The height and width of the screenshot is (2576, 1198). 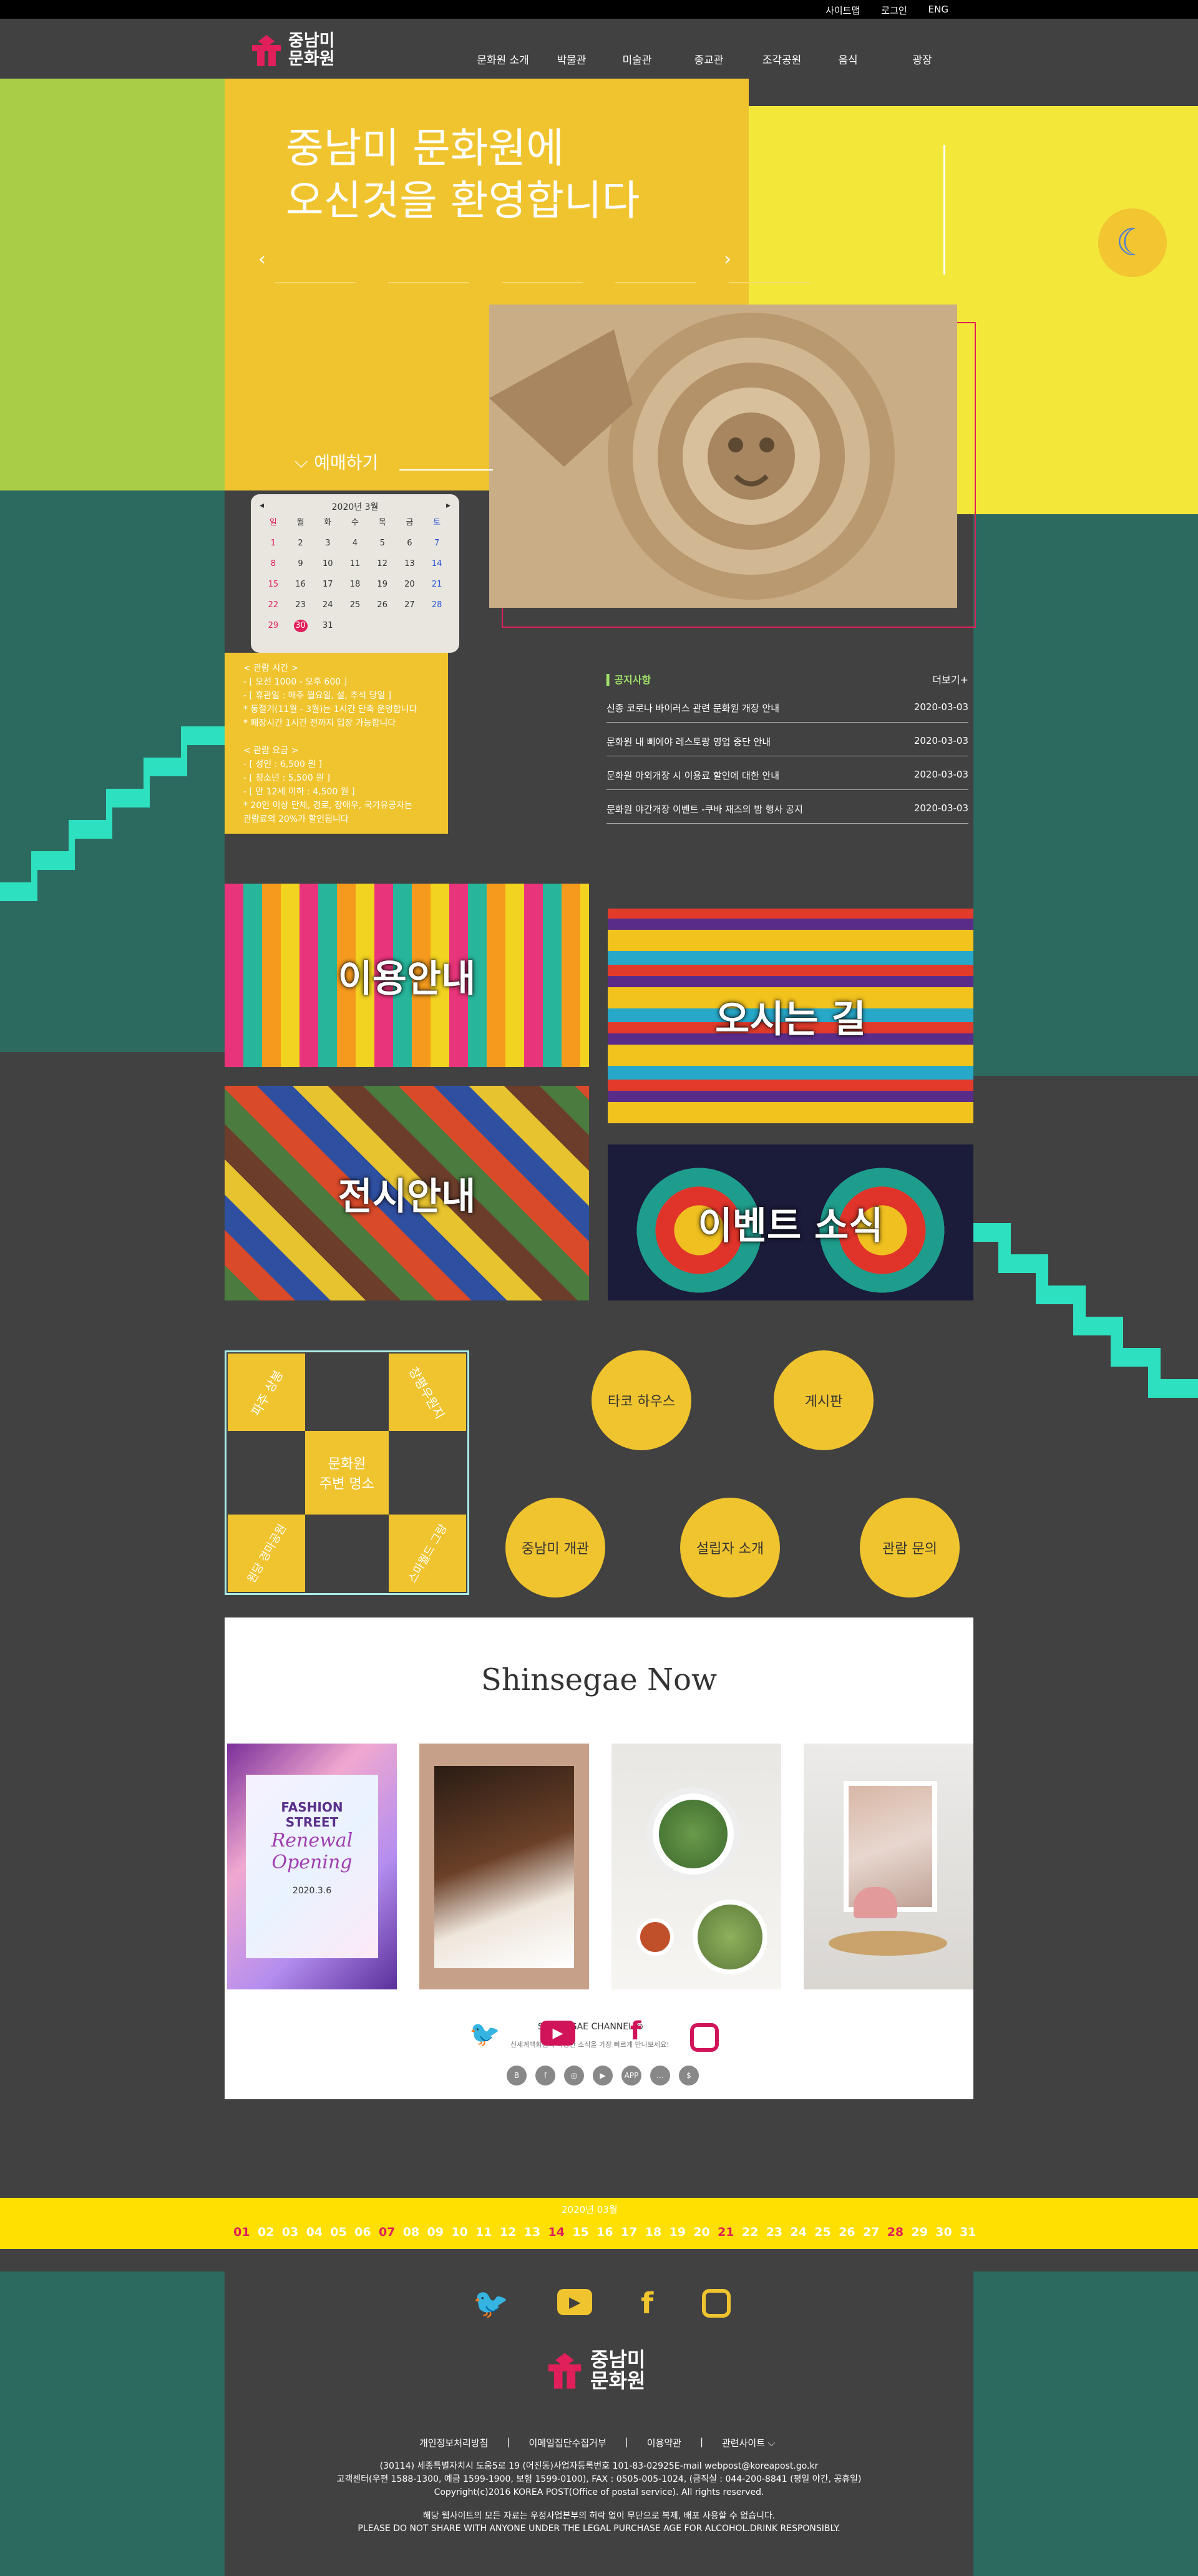 I want to click on date-bar-day: 16, so click(x=605, y=2232).